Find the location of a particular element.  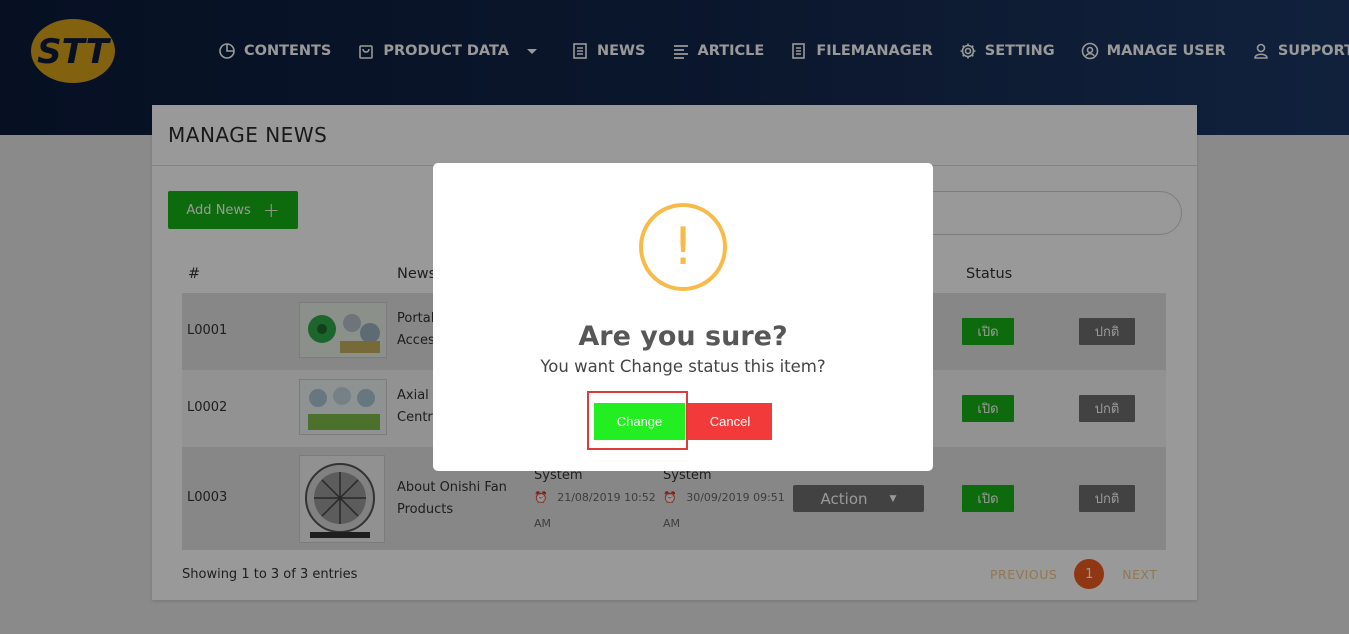

dialog-title: Are you sure? is located at coordinates (683, 336).